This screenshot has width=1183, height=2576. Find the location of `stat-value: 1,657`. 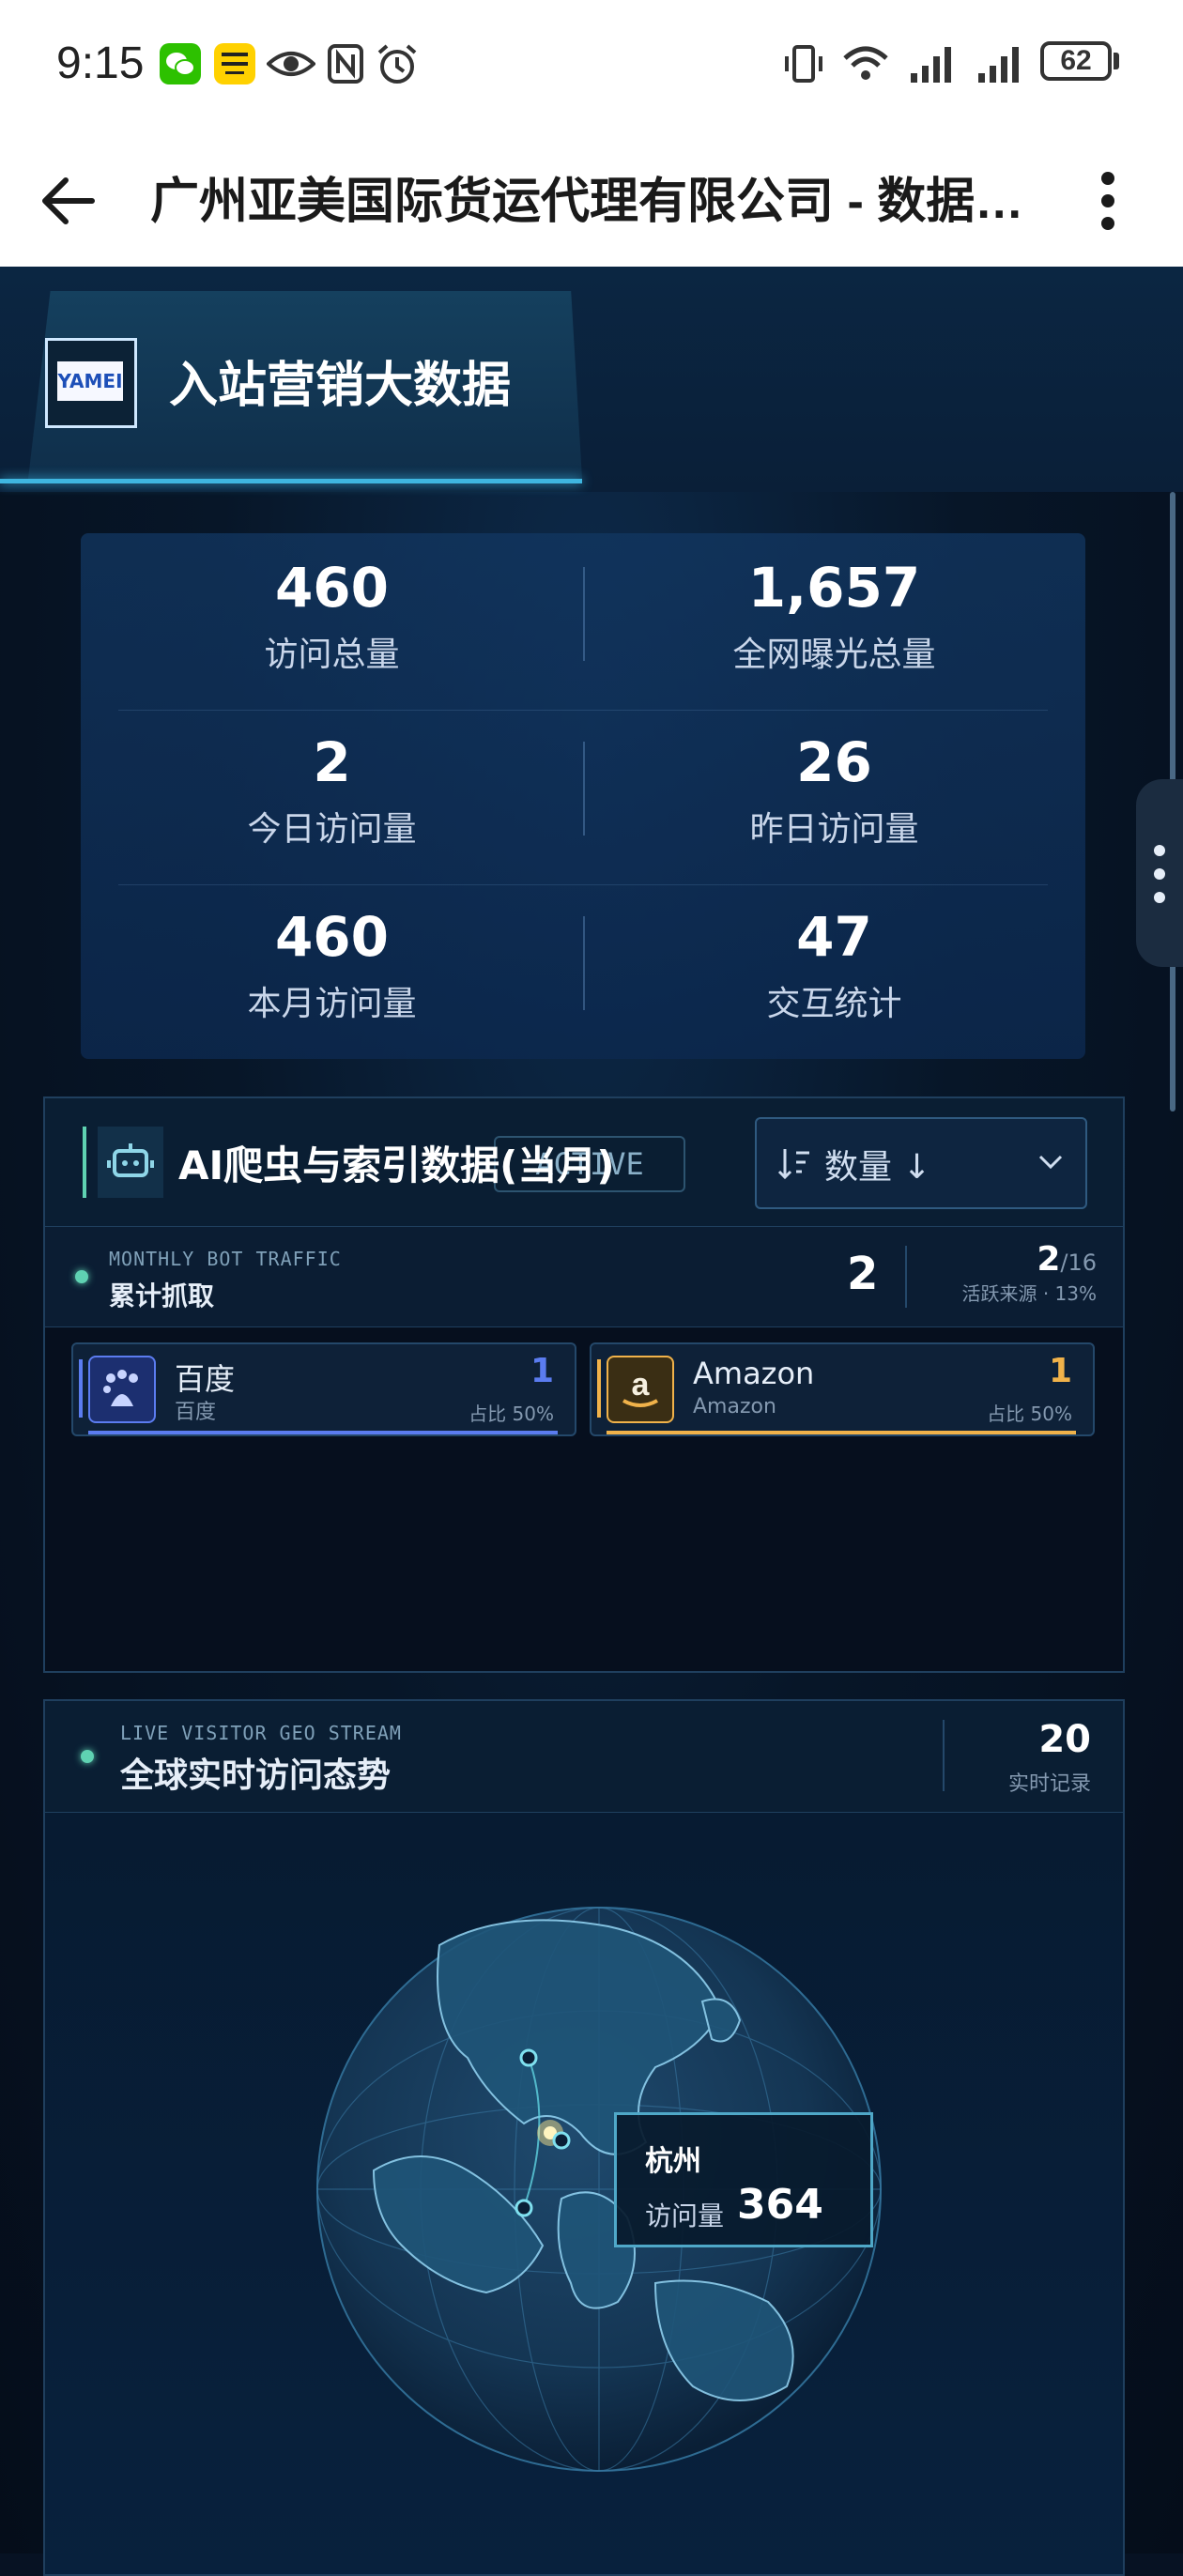

stat-value: 1,657 is located at coordinates (834, 588).